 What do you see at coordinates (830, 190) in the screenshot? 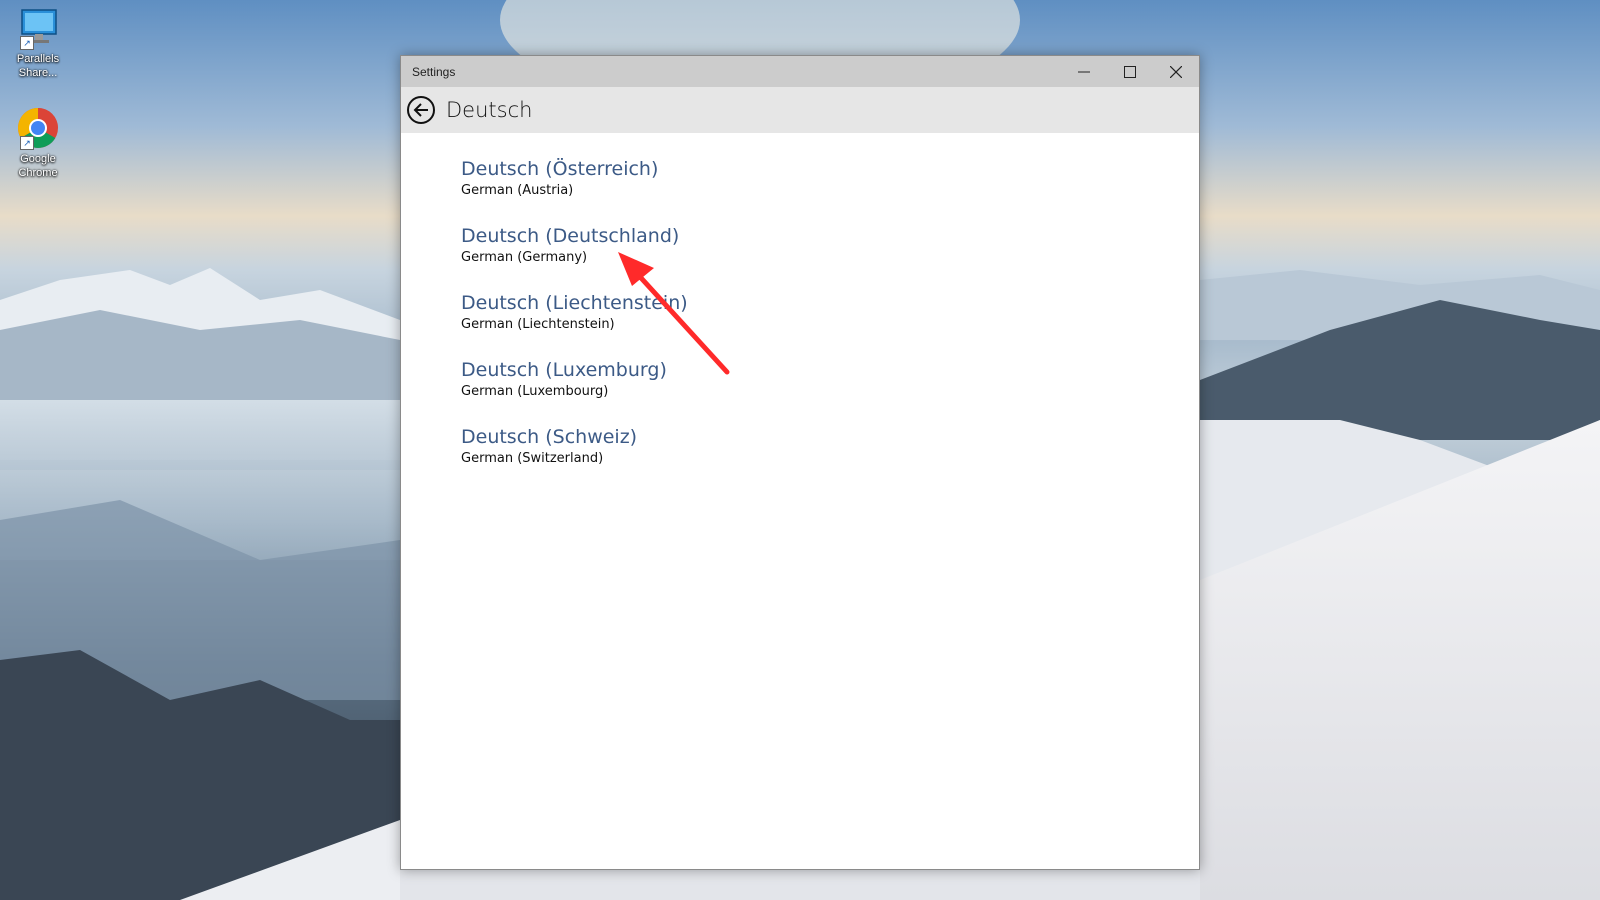
I see `language-option-austria: Deutsch (Österreich) German (Austria)` at bounding box center [830, 190].